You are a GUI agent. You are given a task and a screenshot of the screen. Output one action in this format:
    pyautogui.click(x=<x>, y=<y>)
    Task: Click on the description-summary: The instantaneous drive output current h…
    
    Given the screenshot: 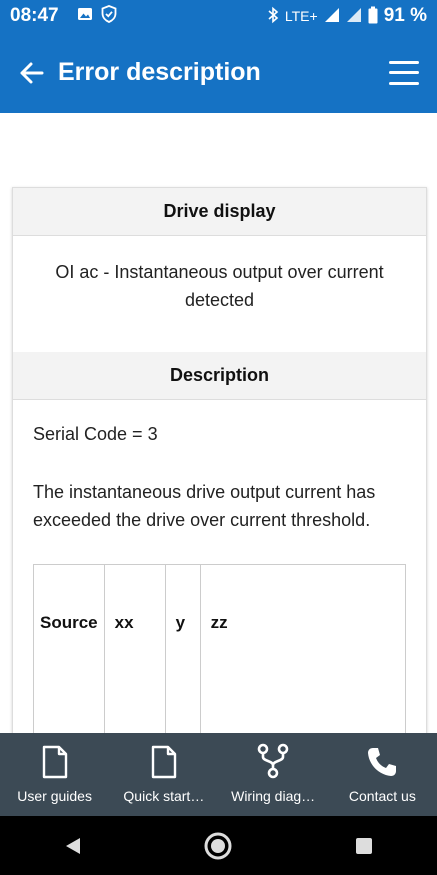 What is the action you would take?
    pyautogui.click(x=204, y=506)
    